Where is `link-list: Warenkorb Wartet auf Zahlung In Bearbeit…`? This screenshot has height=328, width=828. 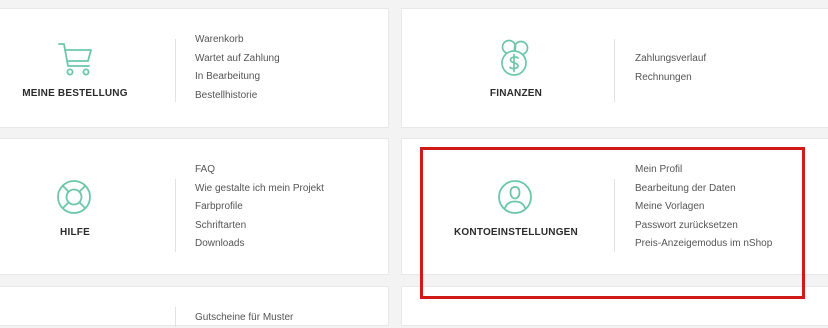 link-list: Warenkorb Wartet auf Zahlung In Bearbeit… is located at coordinates (237, 68).